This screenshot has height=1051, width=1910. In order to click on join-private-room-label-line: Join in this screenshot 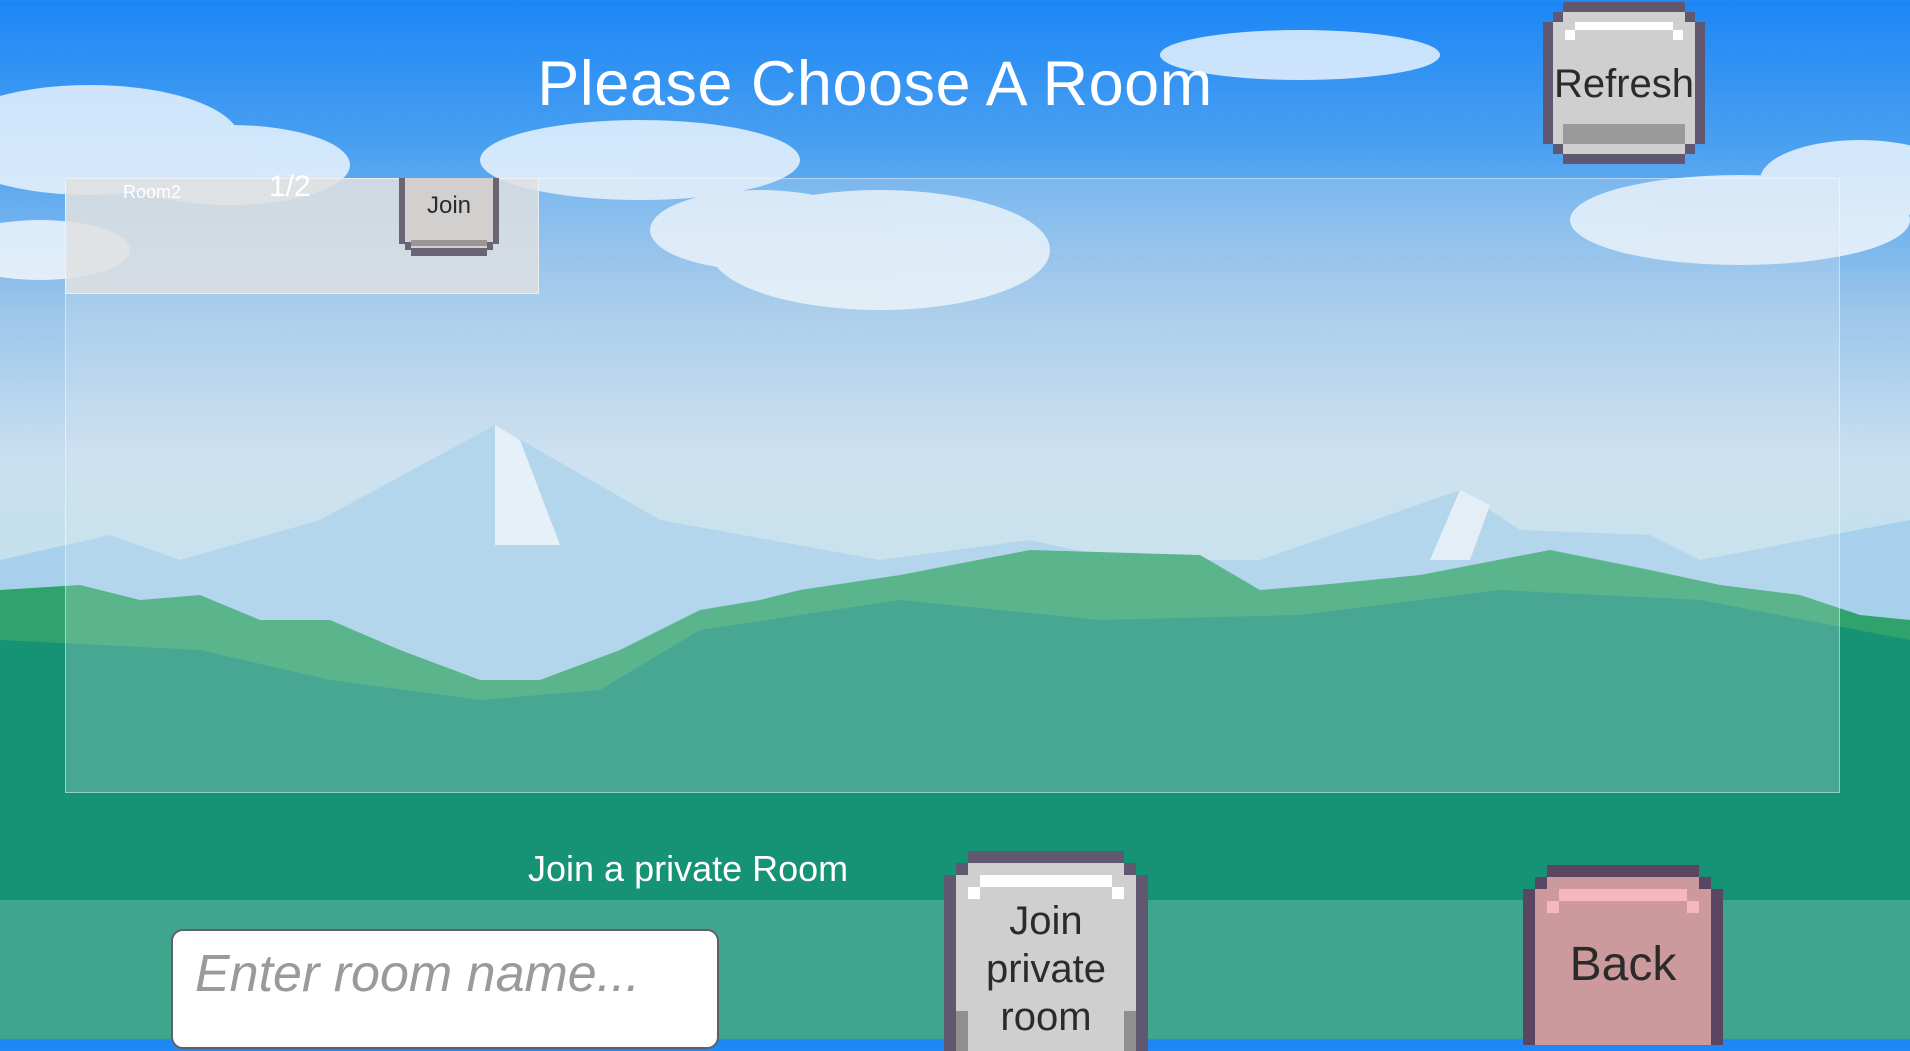, I will do `click(1046, 921)`.